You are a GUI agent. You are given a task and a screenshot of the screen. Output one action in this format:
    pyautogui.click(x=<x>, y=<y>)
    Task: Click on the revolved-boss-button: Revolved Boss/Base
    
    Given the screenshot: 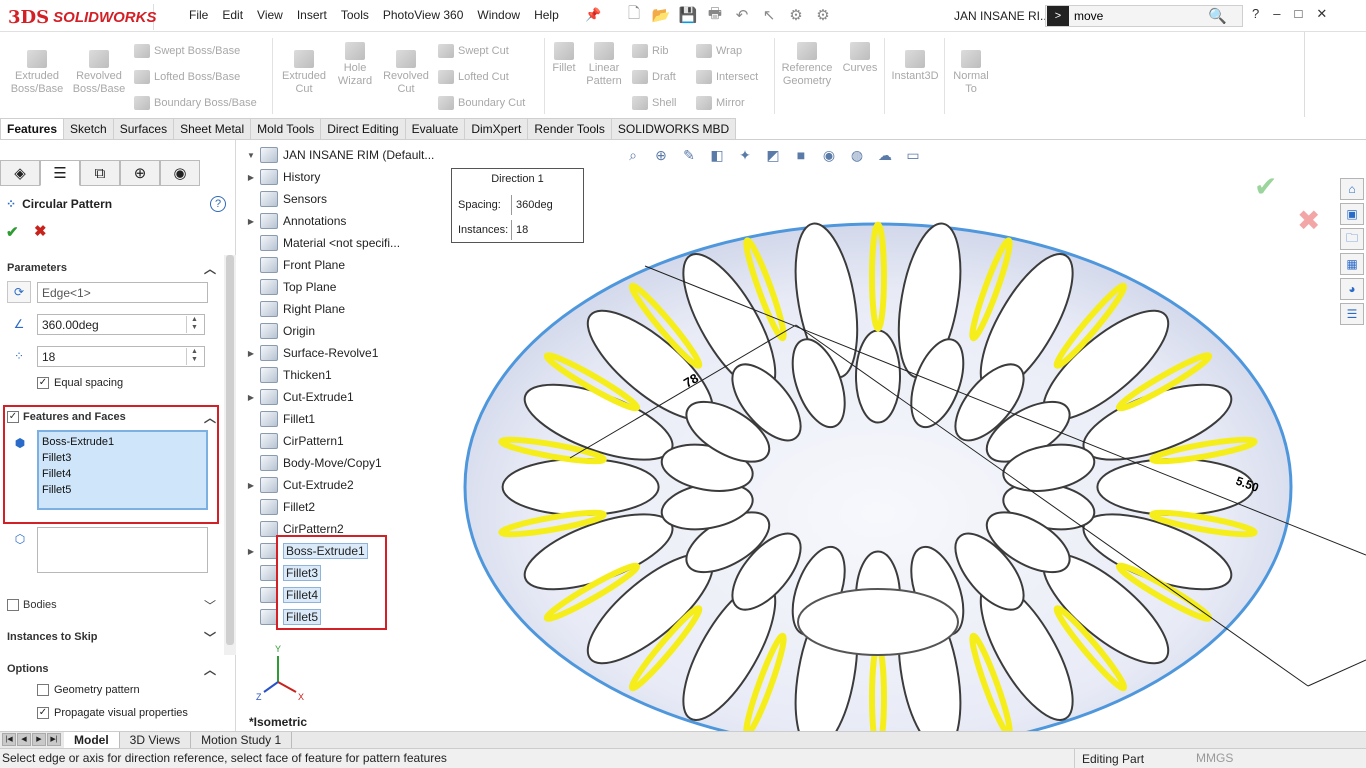 What is the action you would take?
    pyautogui.click(x=99, y=73)
    